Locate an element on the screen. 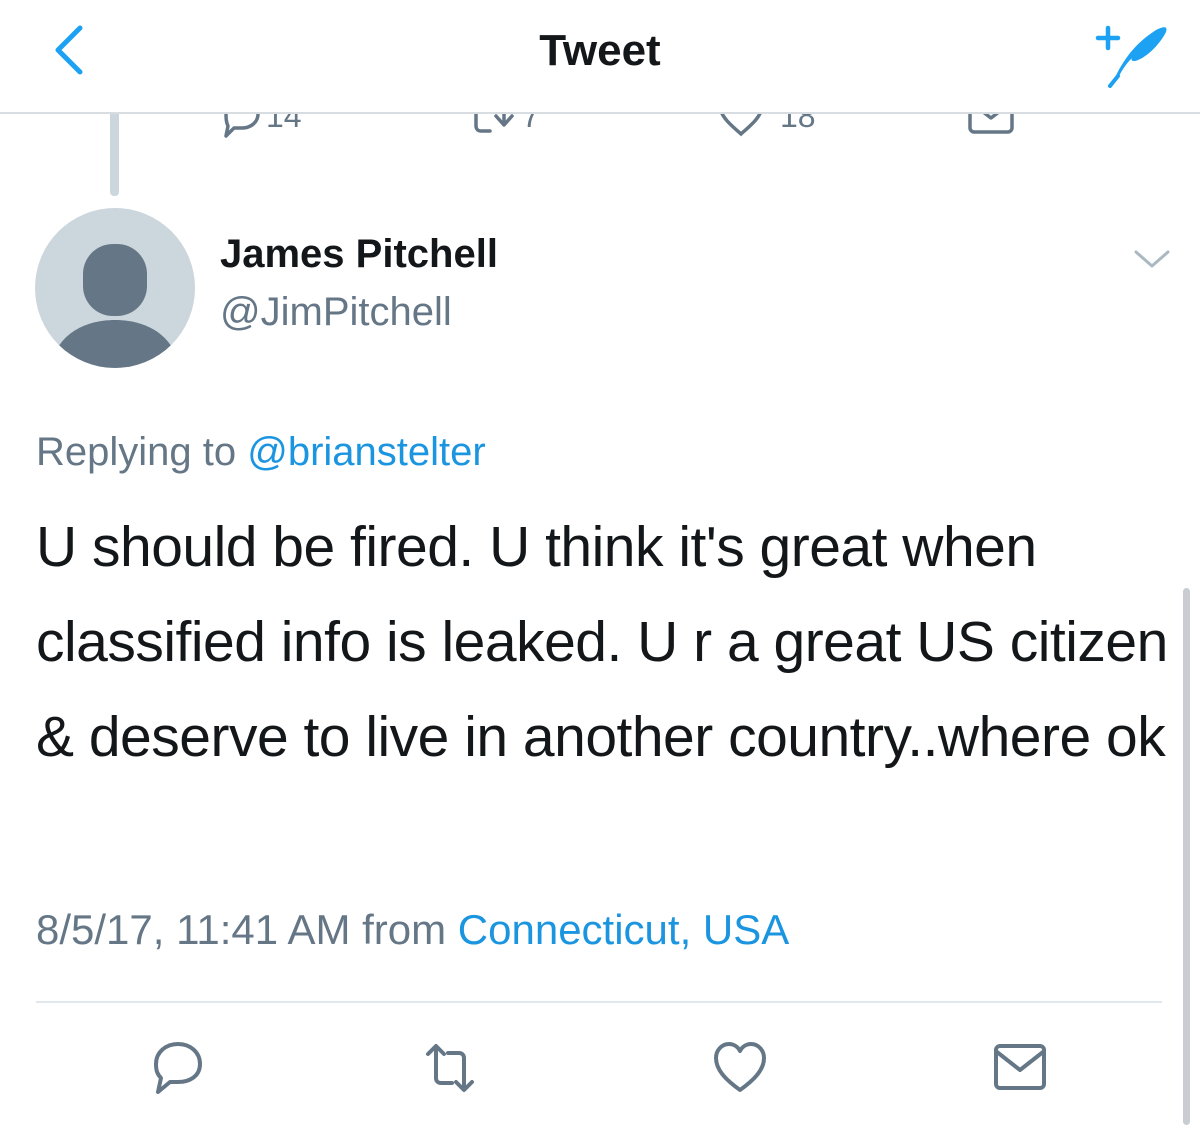  divider is located at coordinates (599, 1002).